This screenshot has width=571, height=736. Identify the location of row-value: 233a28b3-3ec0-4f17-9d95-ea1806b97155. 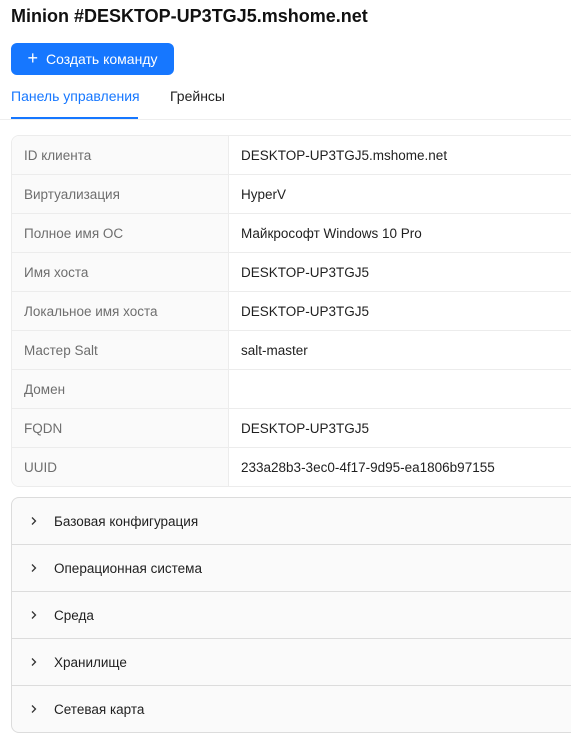
(368, 467).